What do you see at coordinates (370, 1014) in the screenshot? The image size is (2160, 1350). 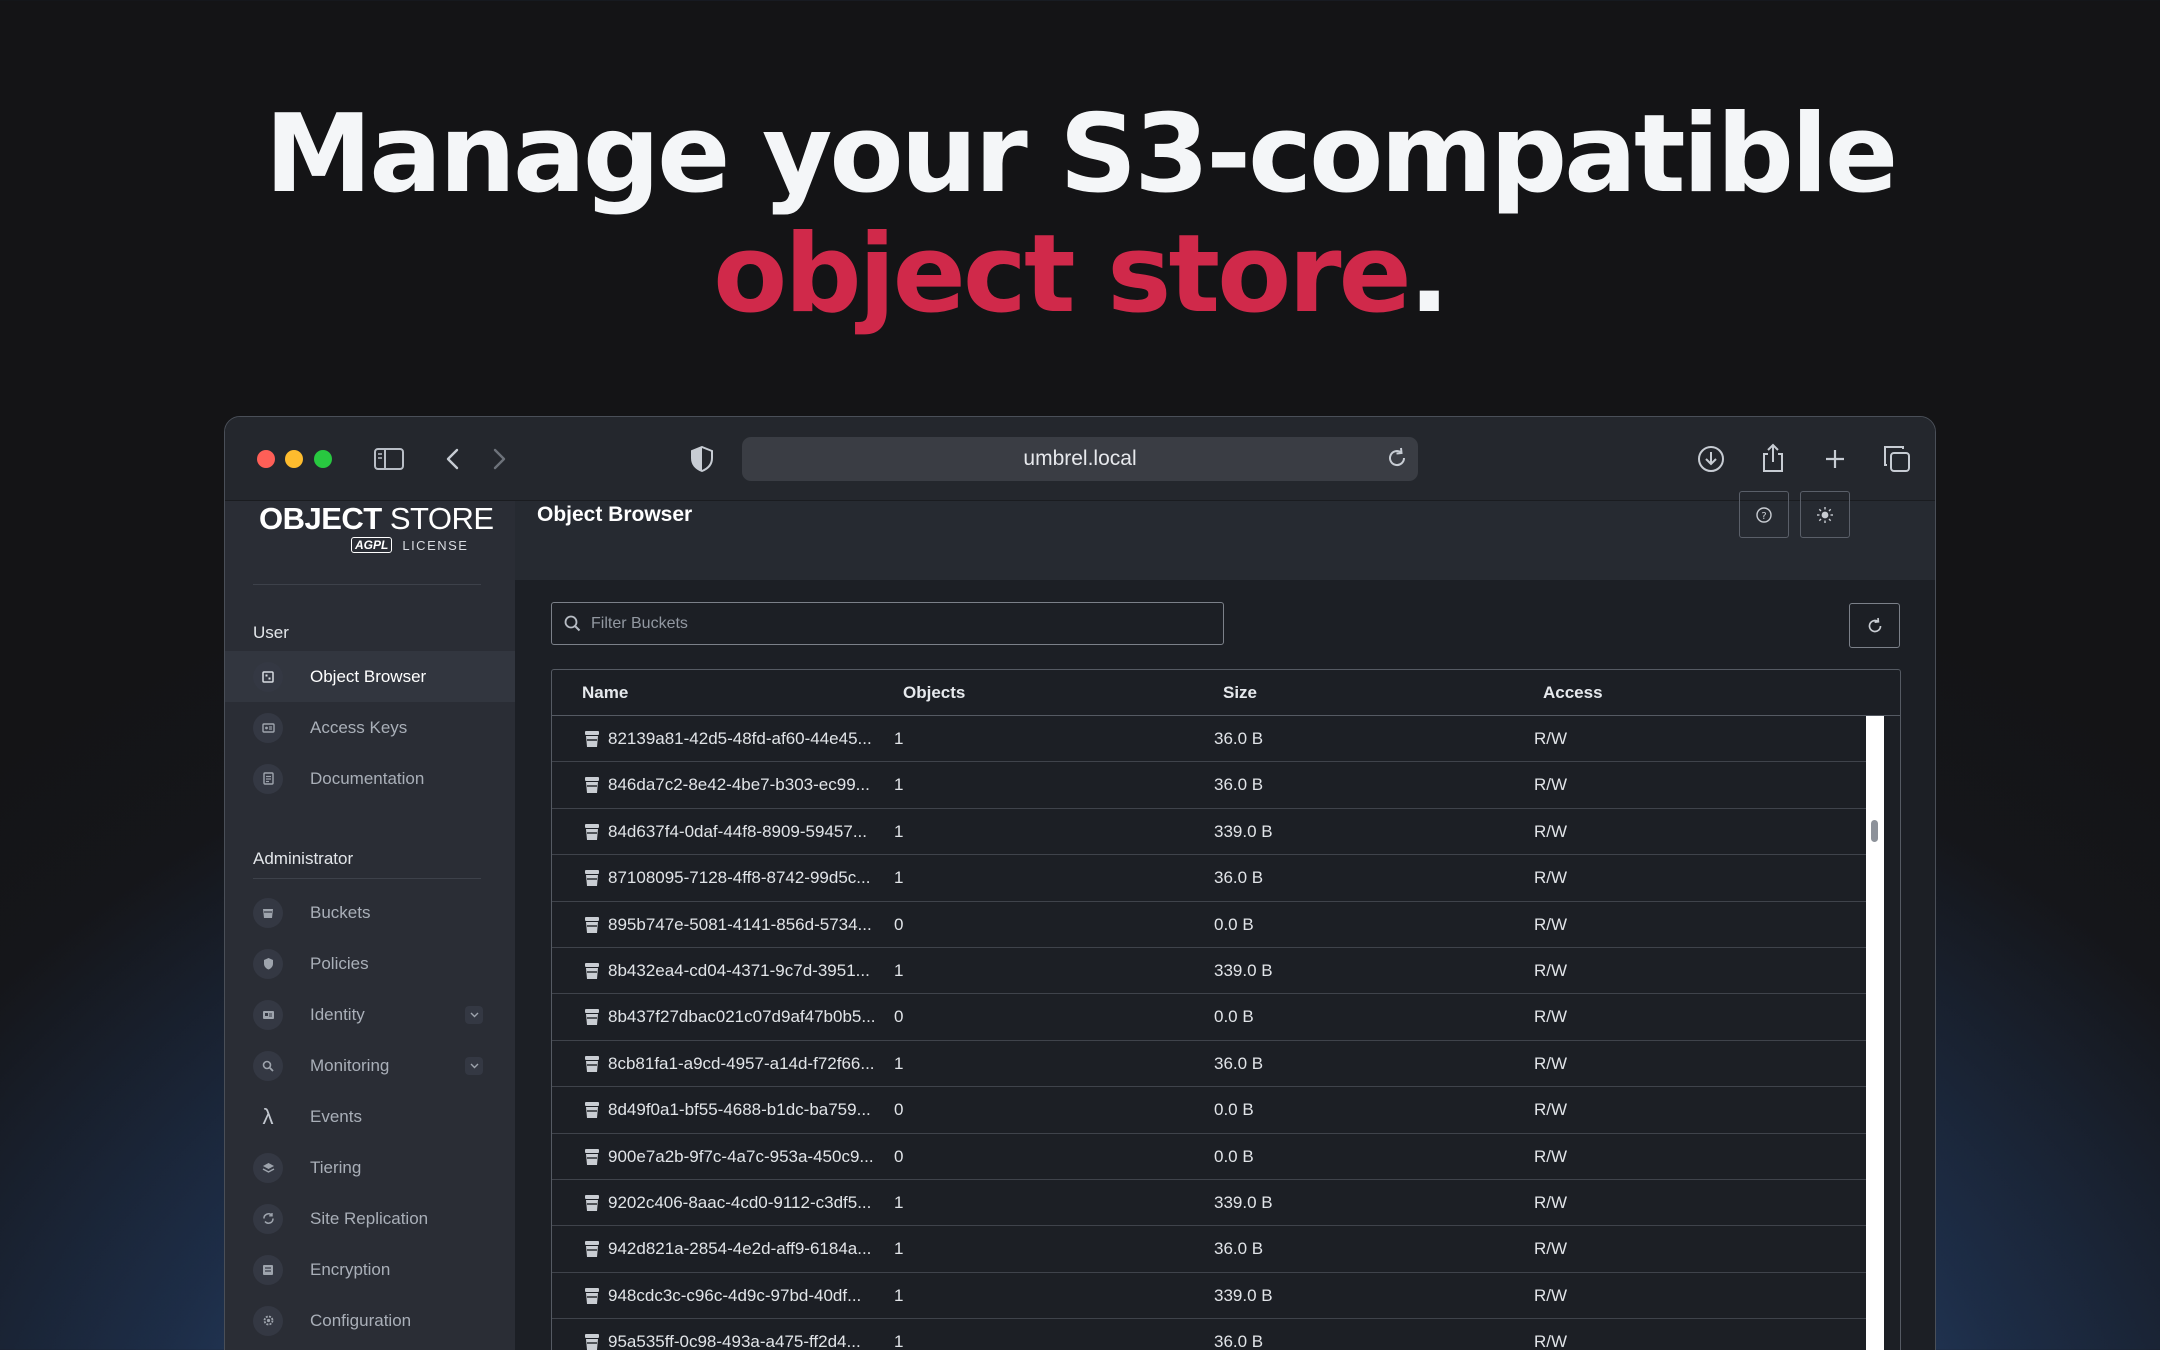 I see `sidebar-item-identity: Identity` at bounding box center [370, 1014].